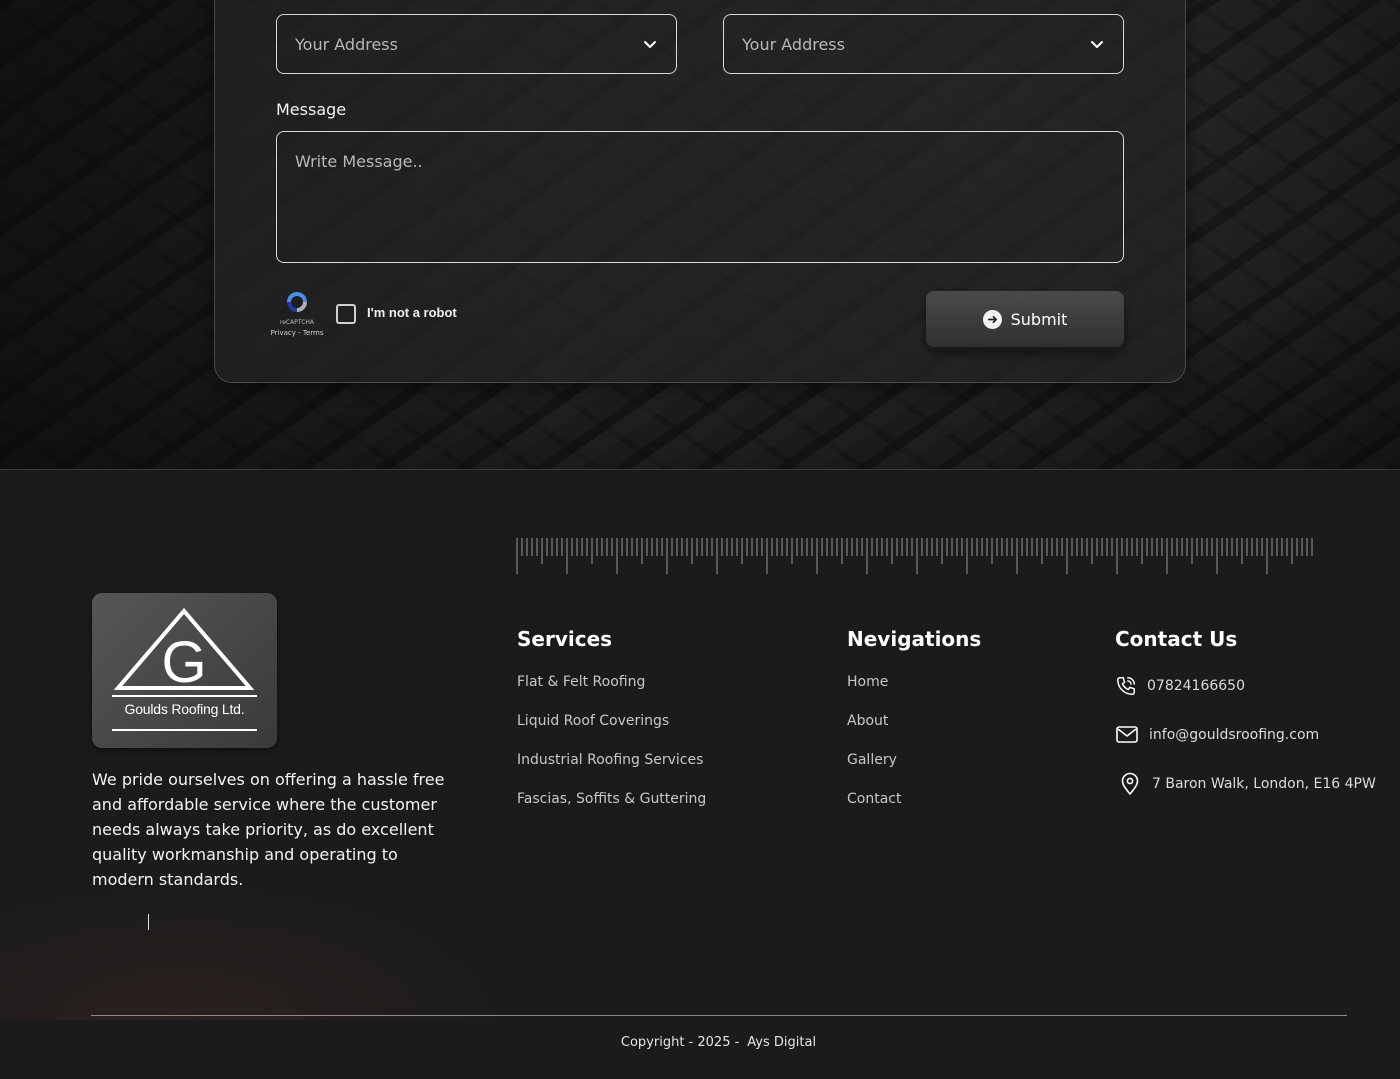  Describe the element at coordinates (1039, 319) in the screenshot. I see `submit-label: Submit` at that location.